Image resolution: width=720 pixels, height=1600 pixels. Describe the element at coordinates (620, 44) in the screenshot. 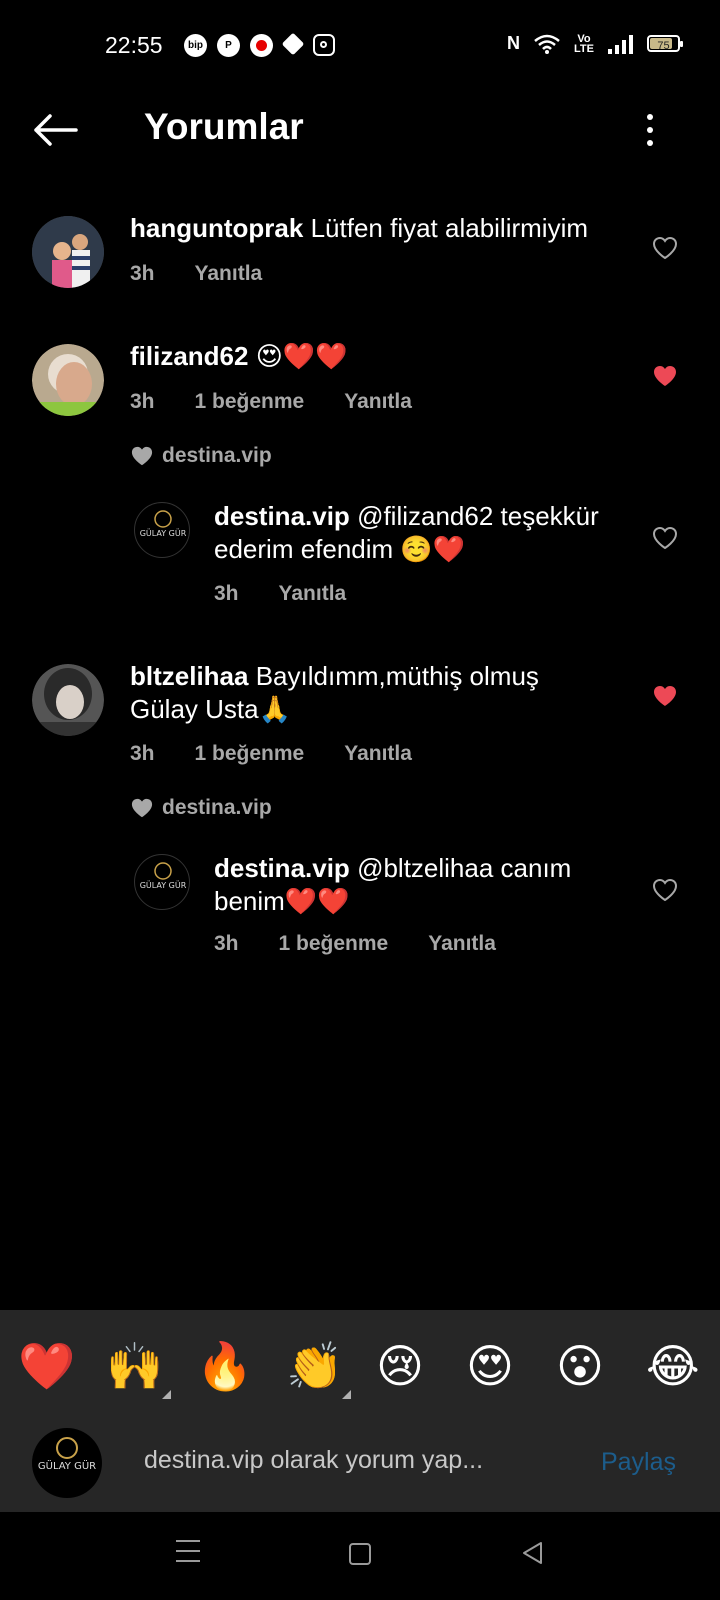

I see `signal-icon` at that location.